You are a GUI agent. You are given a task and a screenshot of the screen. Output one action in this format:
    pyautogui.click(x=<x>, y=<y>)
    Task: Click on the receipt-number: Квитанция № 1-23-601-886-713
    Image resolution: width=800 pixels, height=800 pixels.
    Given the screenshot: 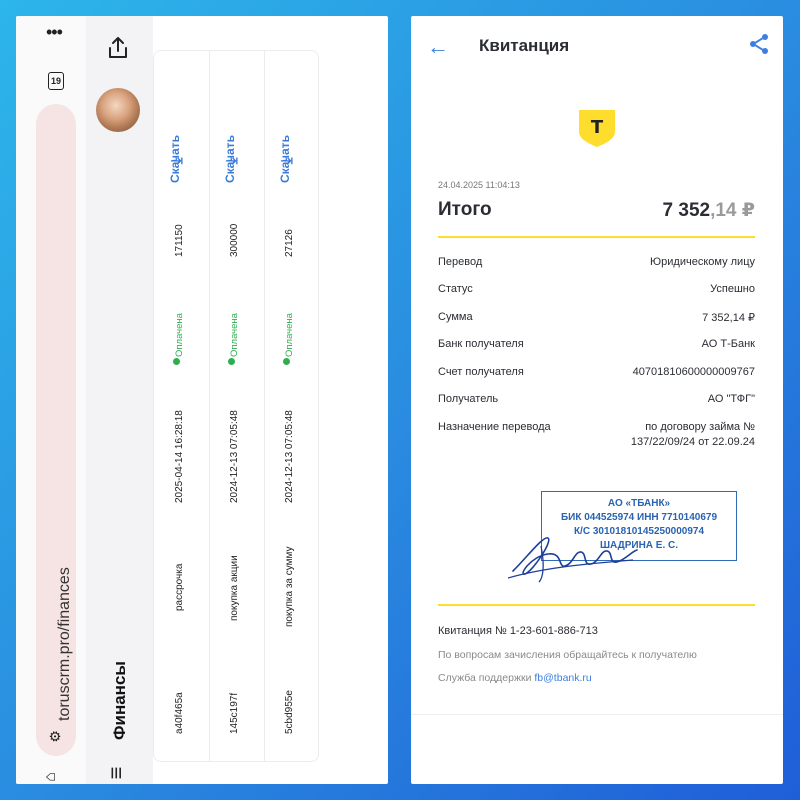 What is the action you would take?
    pyautogui.click(x=518, y=631)
    